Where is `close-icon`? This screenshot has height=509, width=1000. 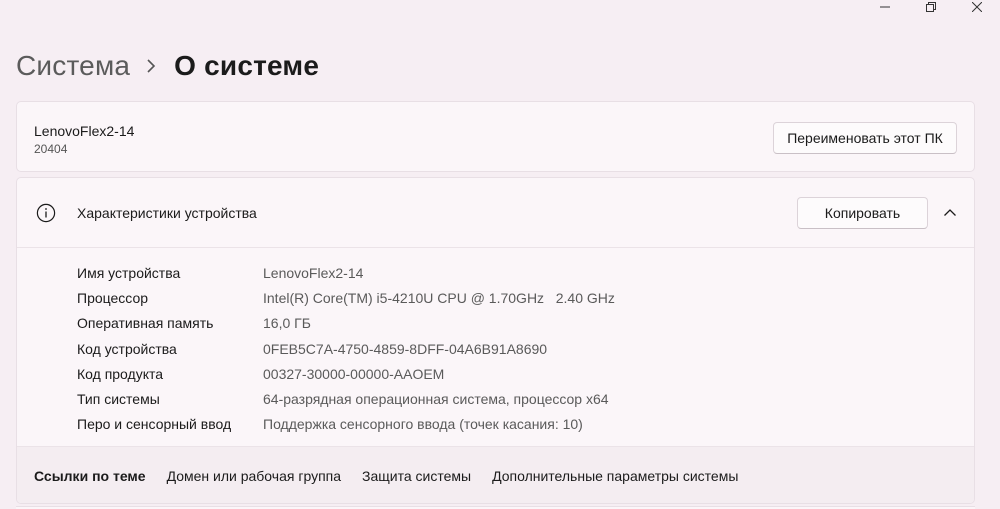
close-icon is located at coordinates (977, 7).